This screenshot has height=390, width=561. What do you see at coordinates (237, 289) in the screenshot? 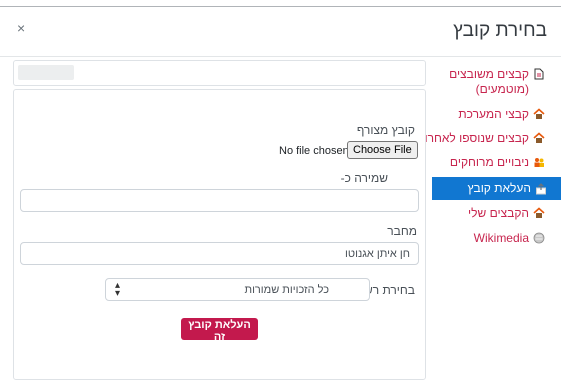
I see `license-select: כל הזכויות שמורות ▴ ▾` at bounding box center [237, 289].